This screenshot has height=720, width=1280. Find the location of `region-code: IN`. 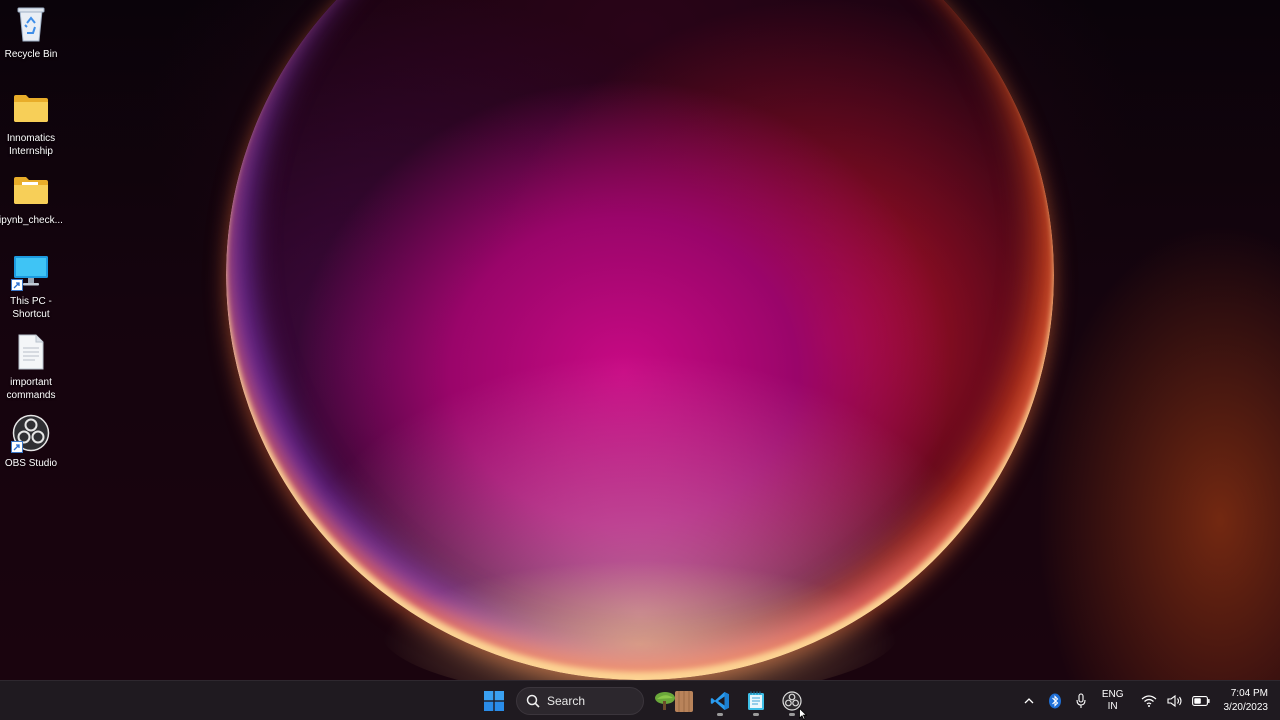

region-code: IN is located at coordinates (1112, 706).